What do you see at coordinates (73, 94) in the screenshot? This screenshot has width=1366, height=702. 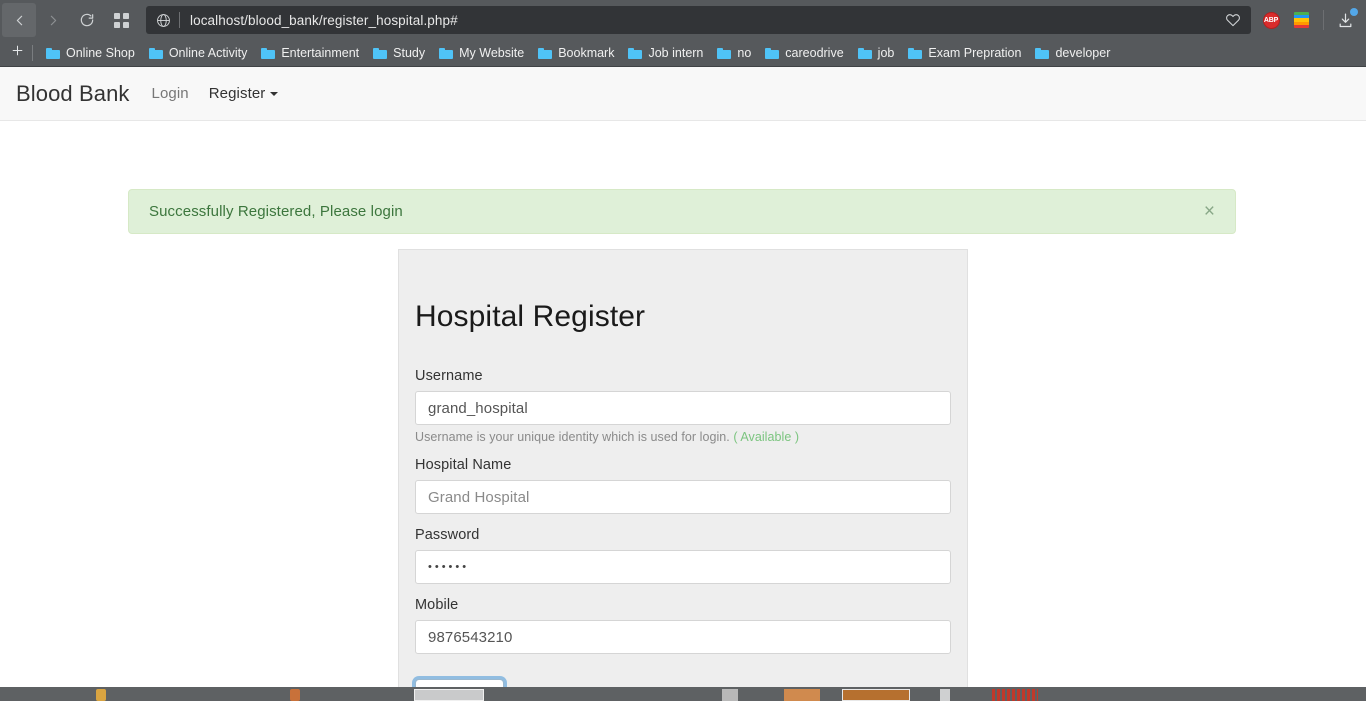 I see `site-brand: Blood Bank` at bounding box center [73, 94].